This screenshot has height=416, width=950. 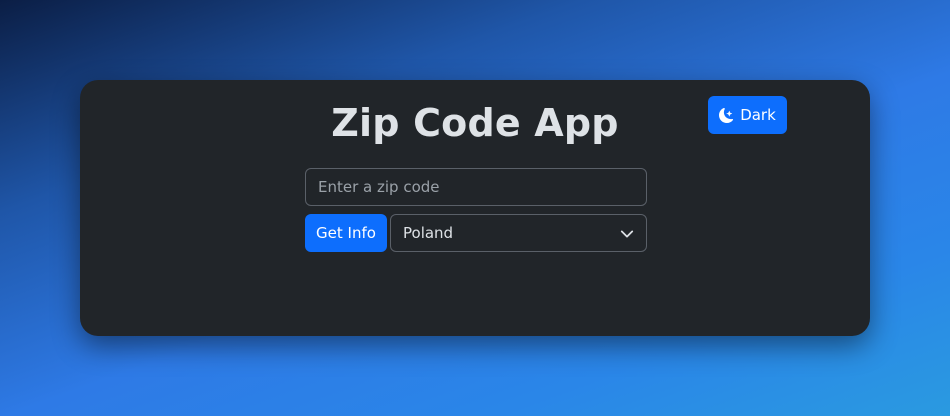 What do you see at coordinates (758, 115) in the screenshot?
I see `theme-toggle-label: Dark` at bounding box center [758, 115].